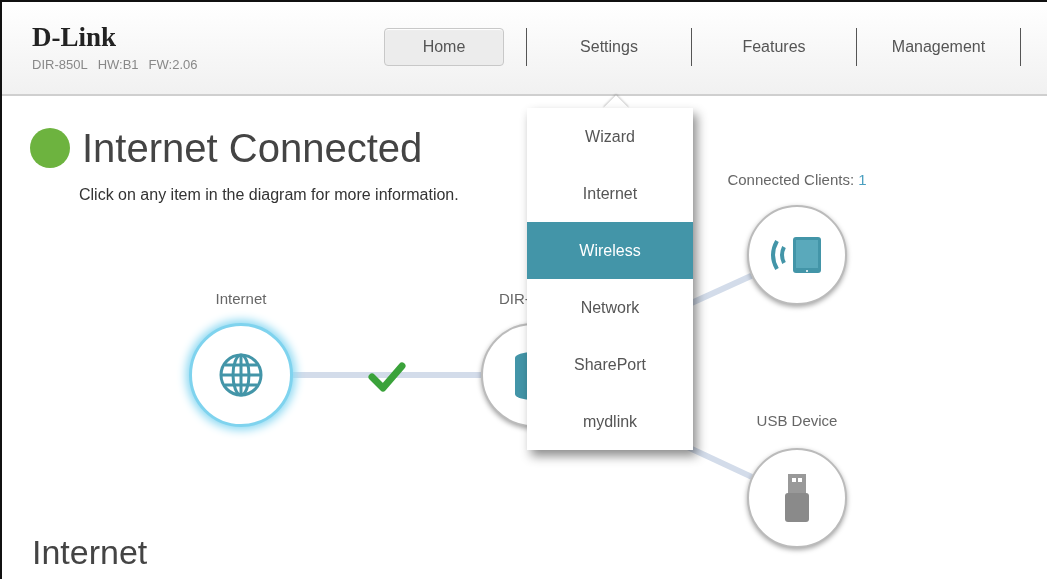 This screenshot has height=579, width=1047. What do you see at coordinates (773, 47) in the screenshot?
I see `nav-tab: Features` at bounding box center [773, 47].